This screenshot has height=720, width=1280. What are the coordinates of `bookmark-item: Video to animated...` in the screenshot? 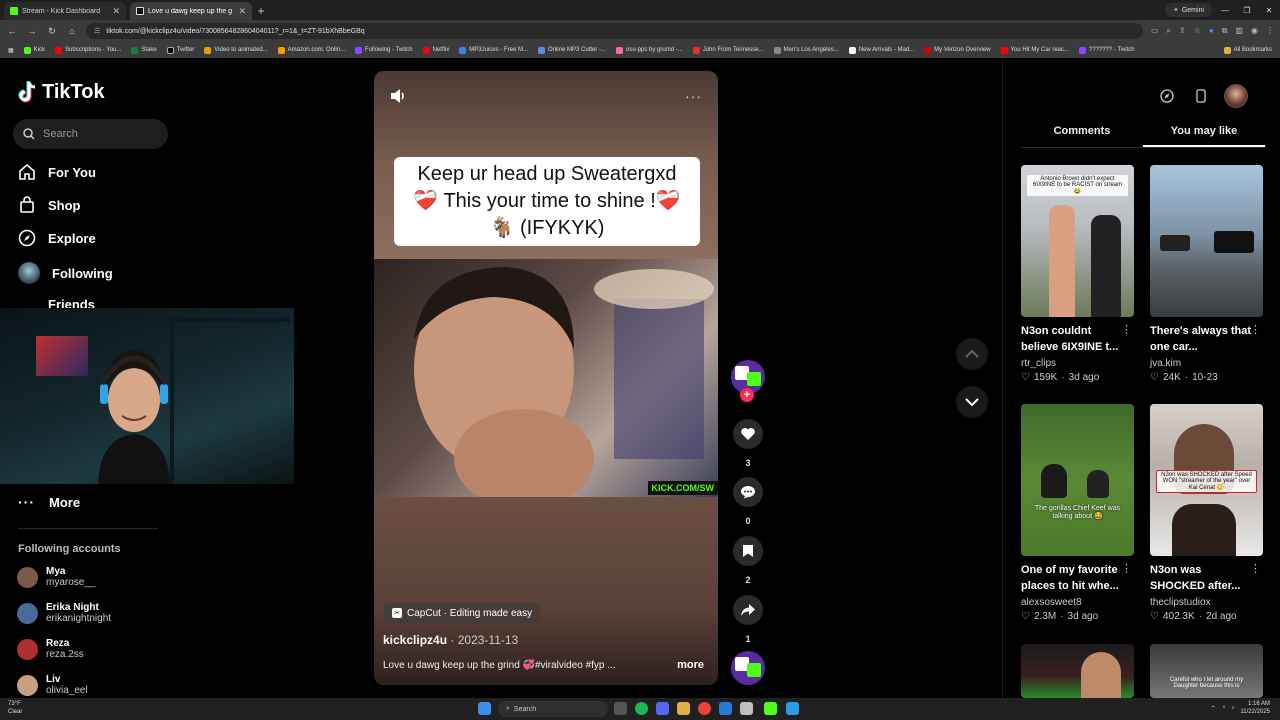 It's located at (236, 50).